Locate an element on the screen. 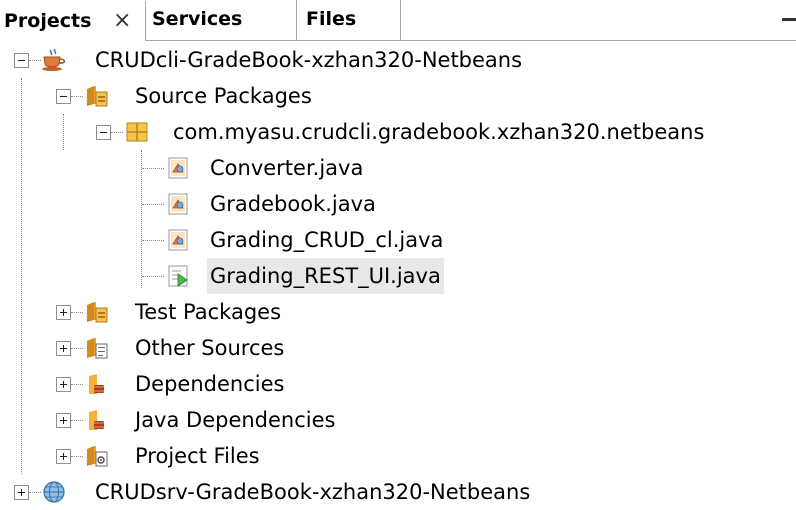 This screenshot has height=510, width=796. tree-node-project-cli: CRUDcli-GradeBook-xzhan320-Netbeans is located at coordinates (398, 60).